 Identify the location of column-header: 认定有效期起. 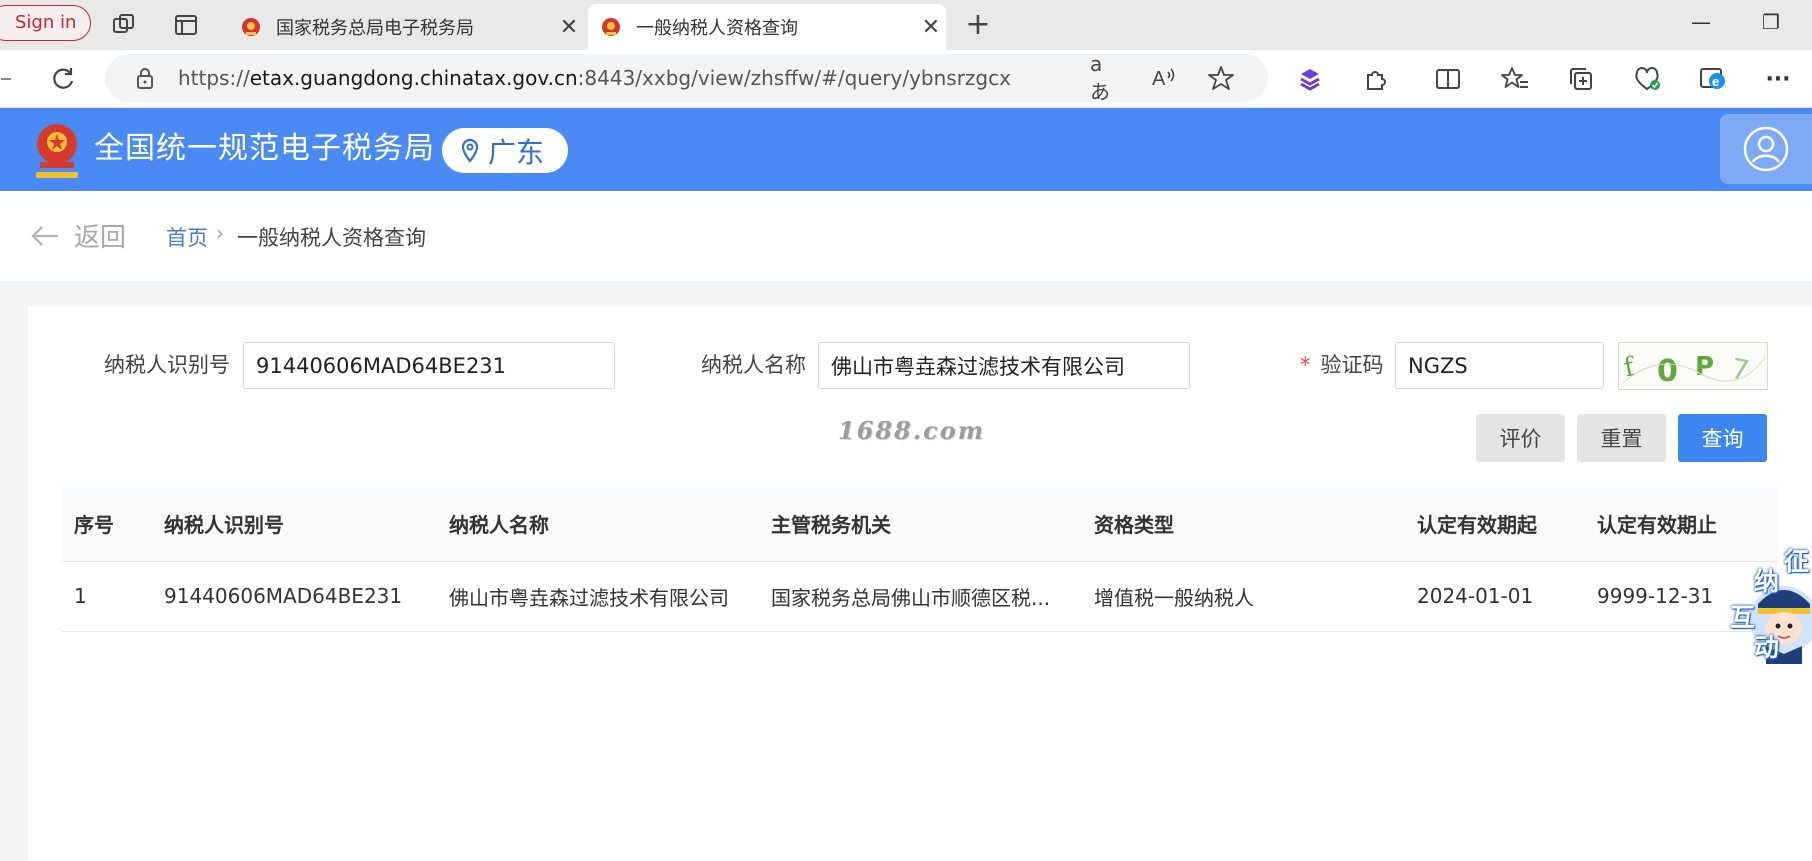
(1495, 524).